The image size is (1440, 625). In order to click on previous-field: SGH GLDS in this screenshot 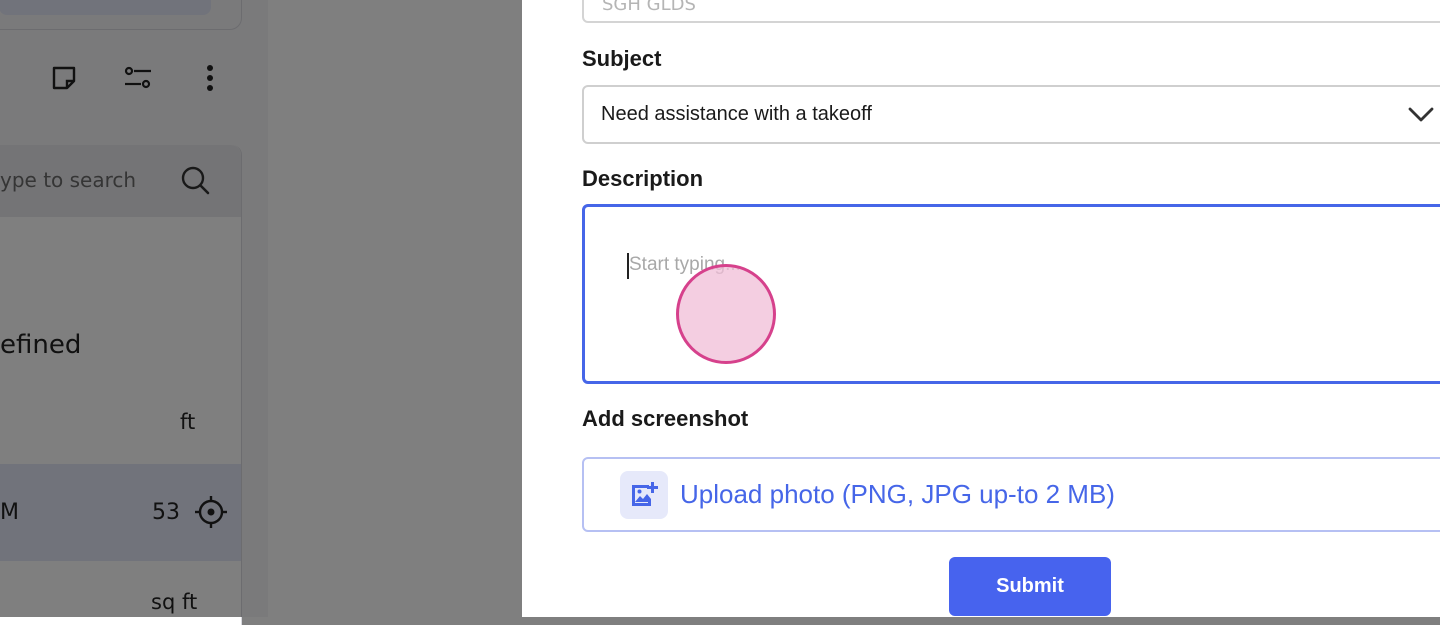, I will do `click(1011, 11)`.